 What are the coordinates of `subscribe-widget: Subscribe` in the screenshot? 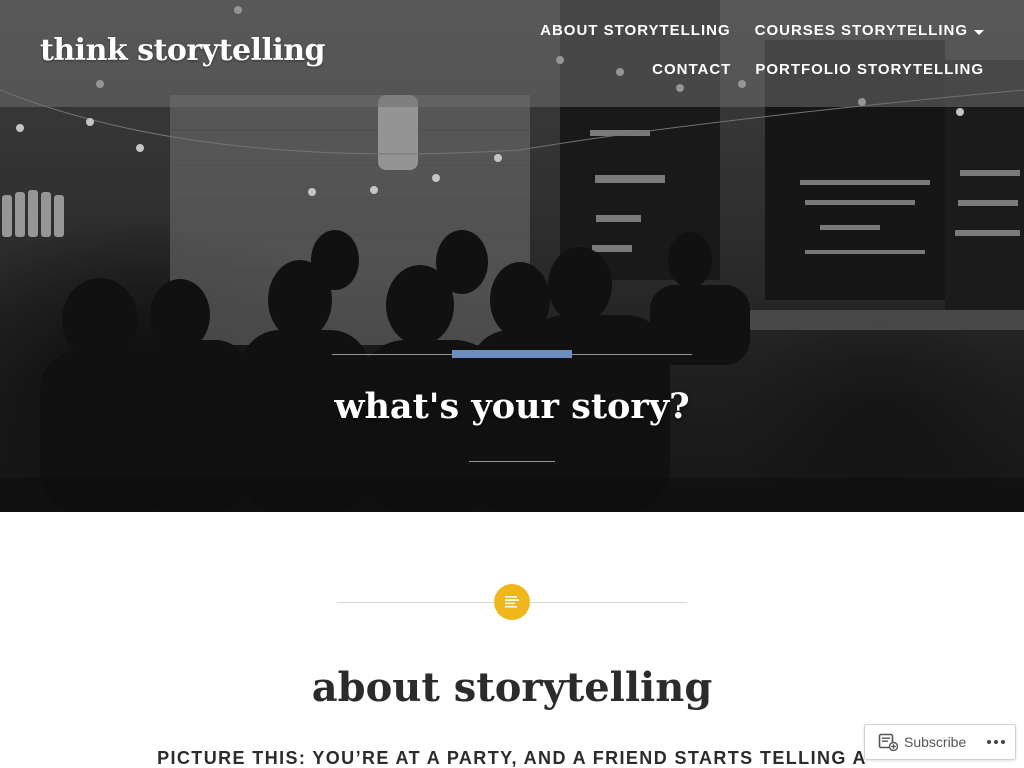 It's located at (940, 742).